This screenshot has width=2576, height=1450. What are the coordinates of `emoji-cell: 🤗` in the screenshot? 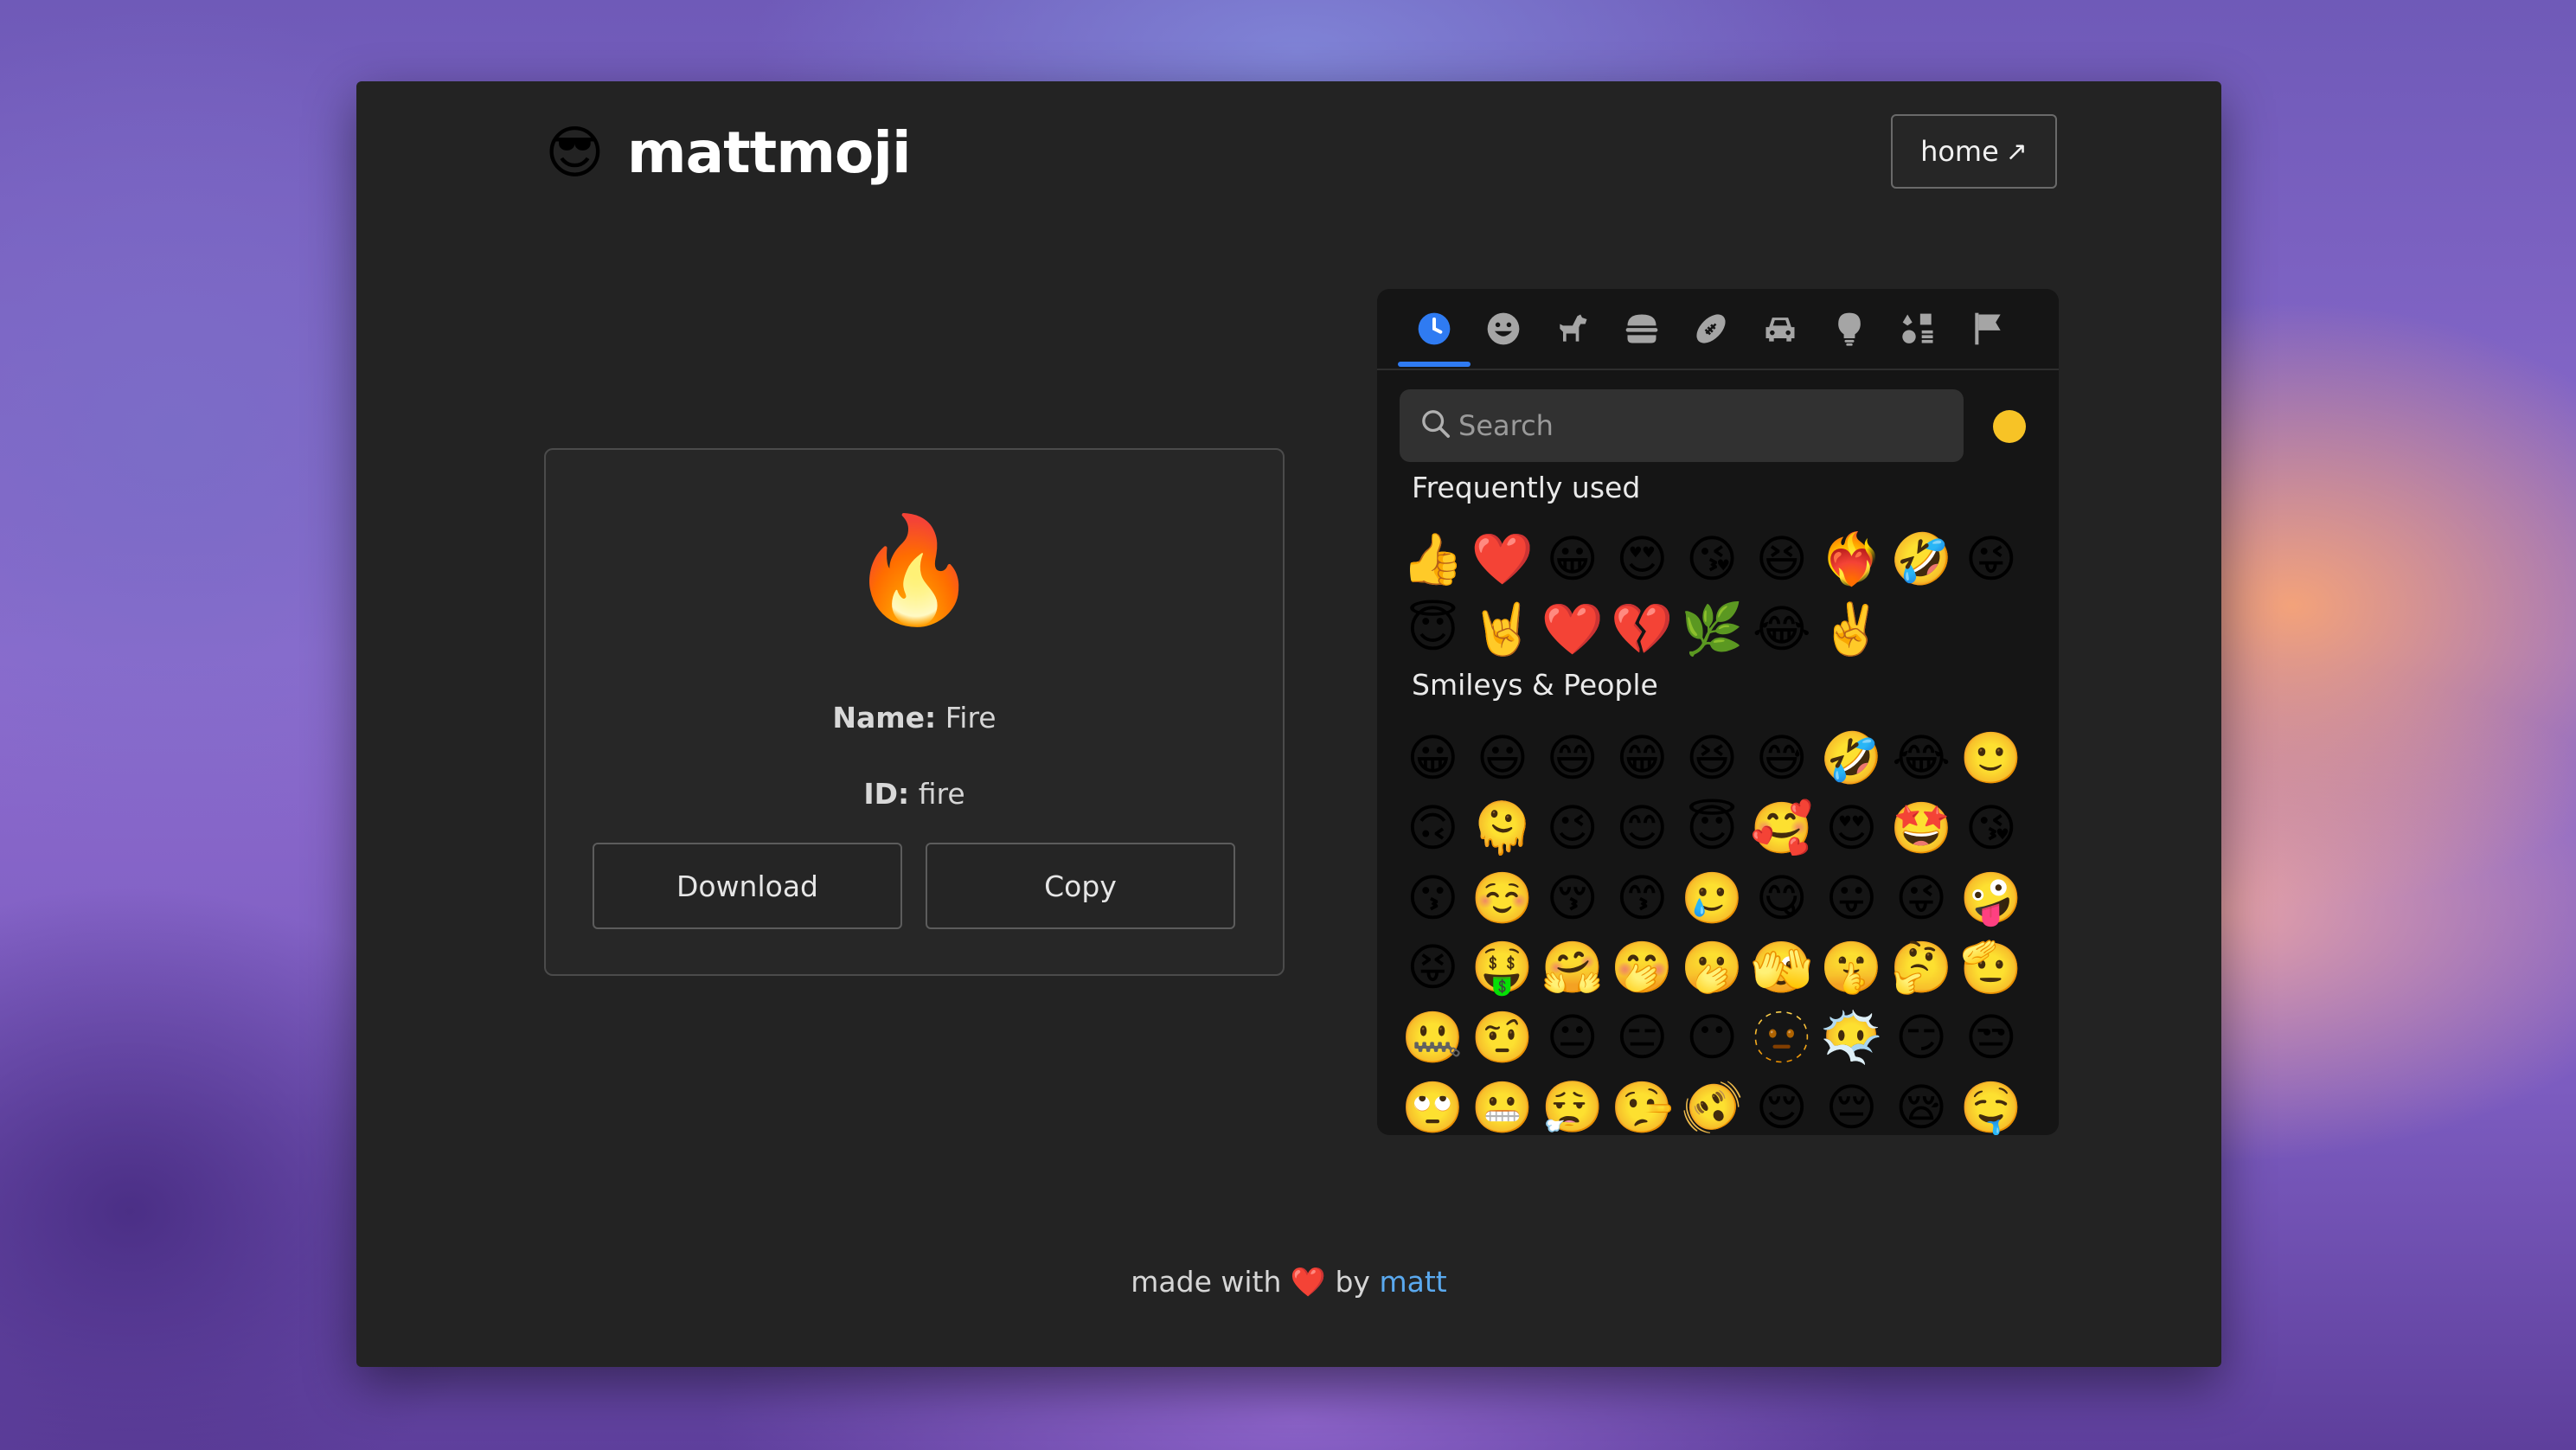 It's located at (1572, 968).